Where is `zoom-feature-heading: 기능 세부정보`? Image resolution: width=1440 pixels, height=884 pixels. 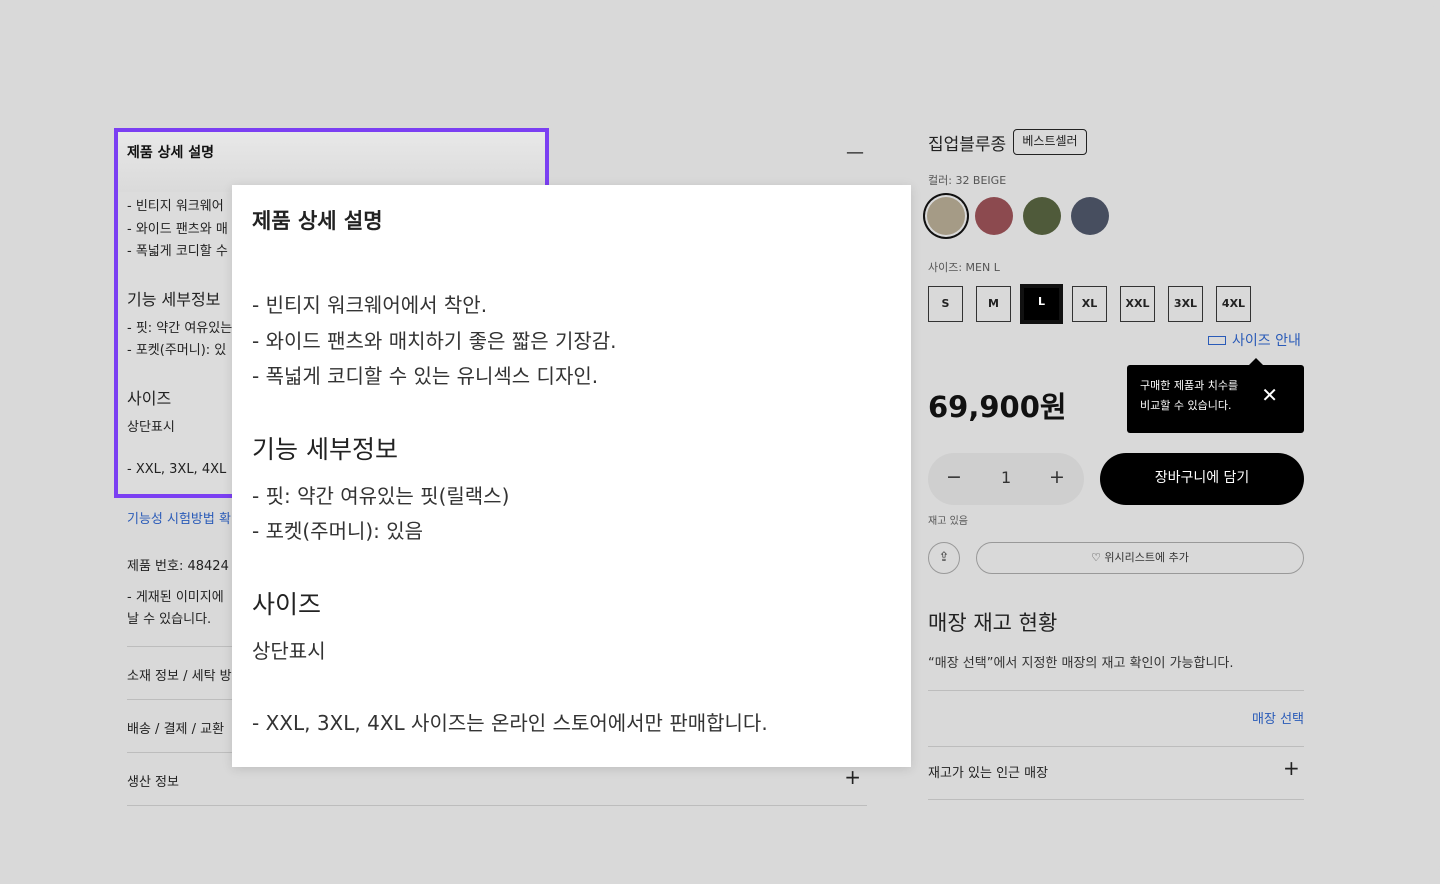
zoom-feature-heading: 기능 세부정보 is located at coordinates (325, 449).